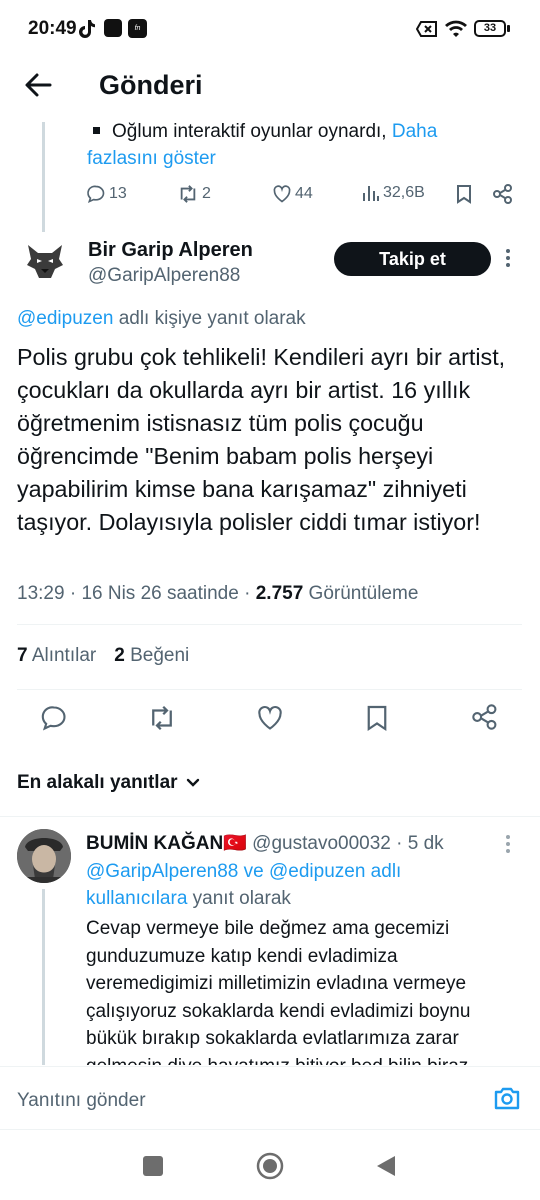  I want to click on reply-button, so click(54, 718).